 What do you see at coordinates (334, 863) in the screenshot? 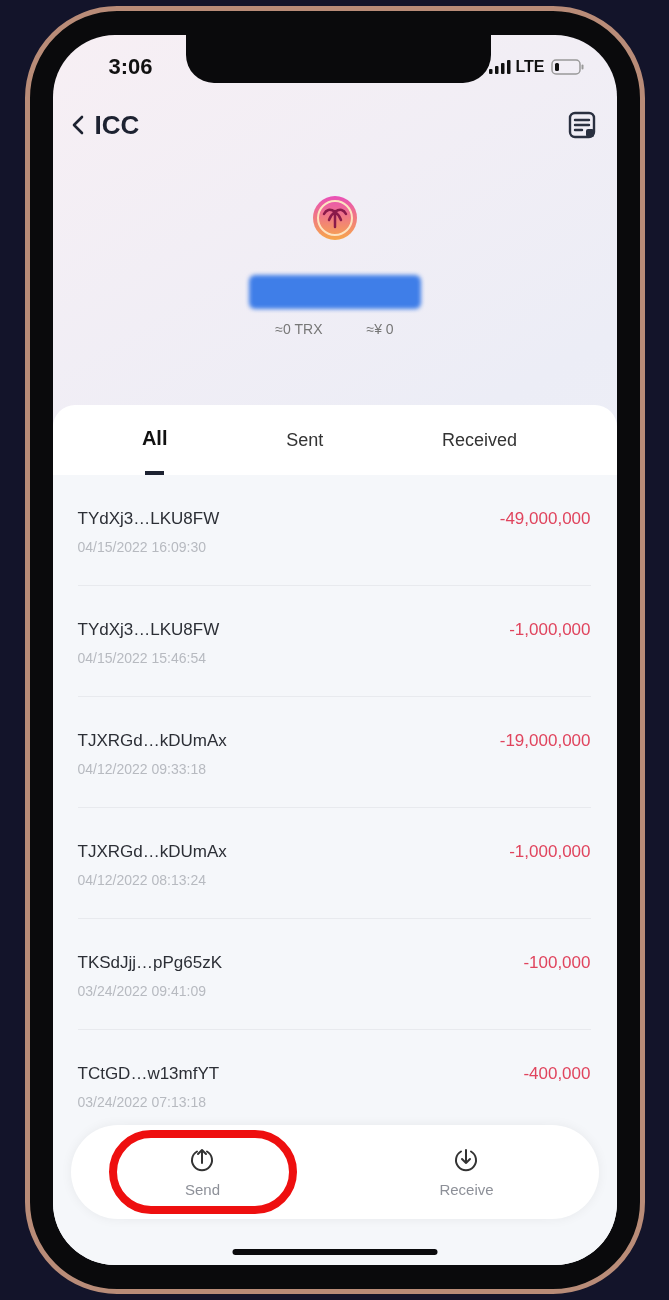
I see `transaction-row: TJXRGd…kDUmAx 04/12/2022 08:13:24 -1,000,000` at bounding box center [334, 863].